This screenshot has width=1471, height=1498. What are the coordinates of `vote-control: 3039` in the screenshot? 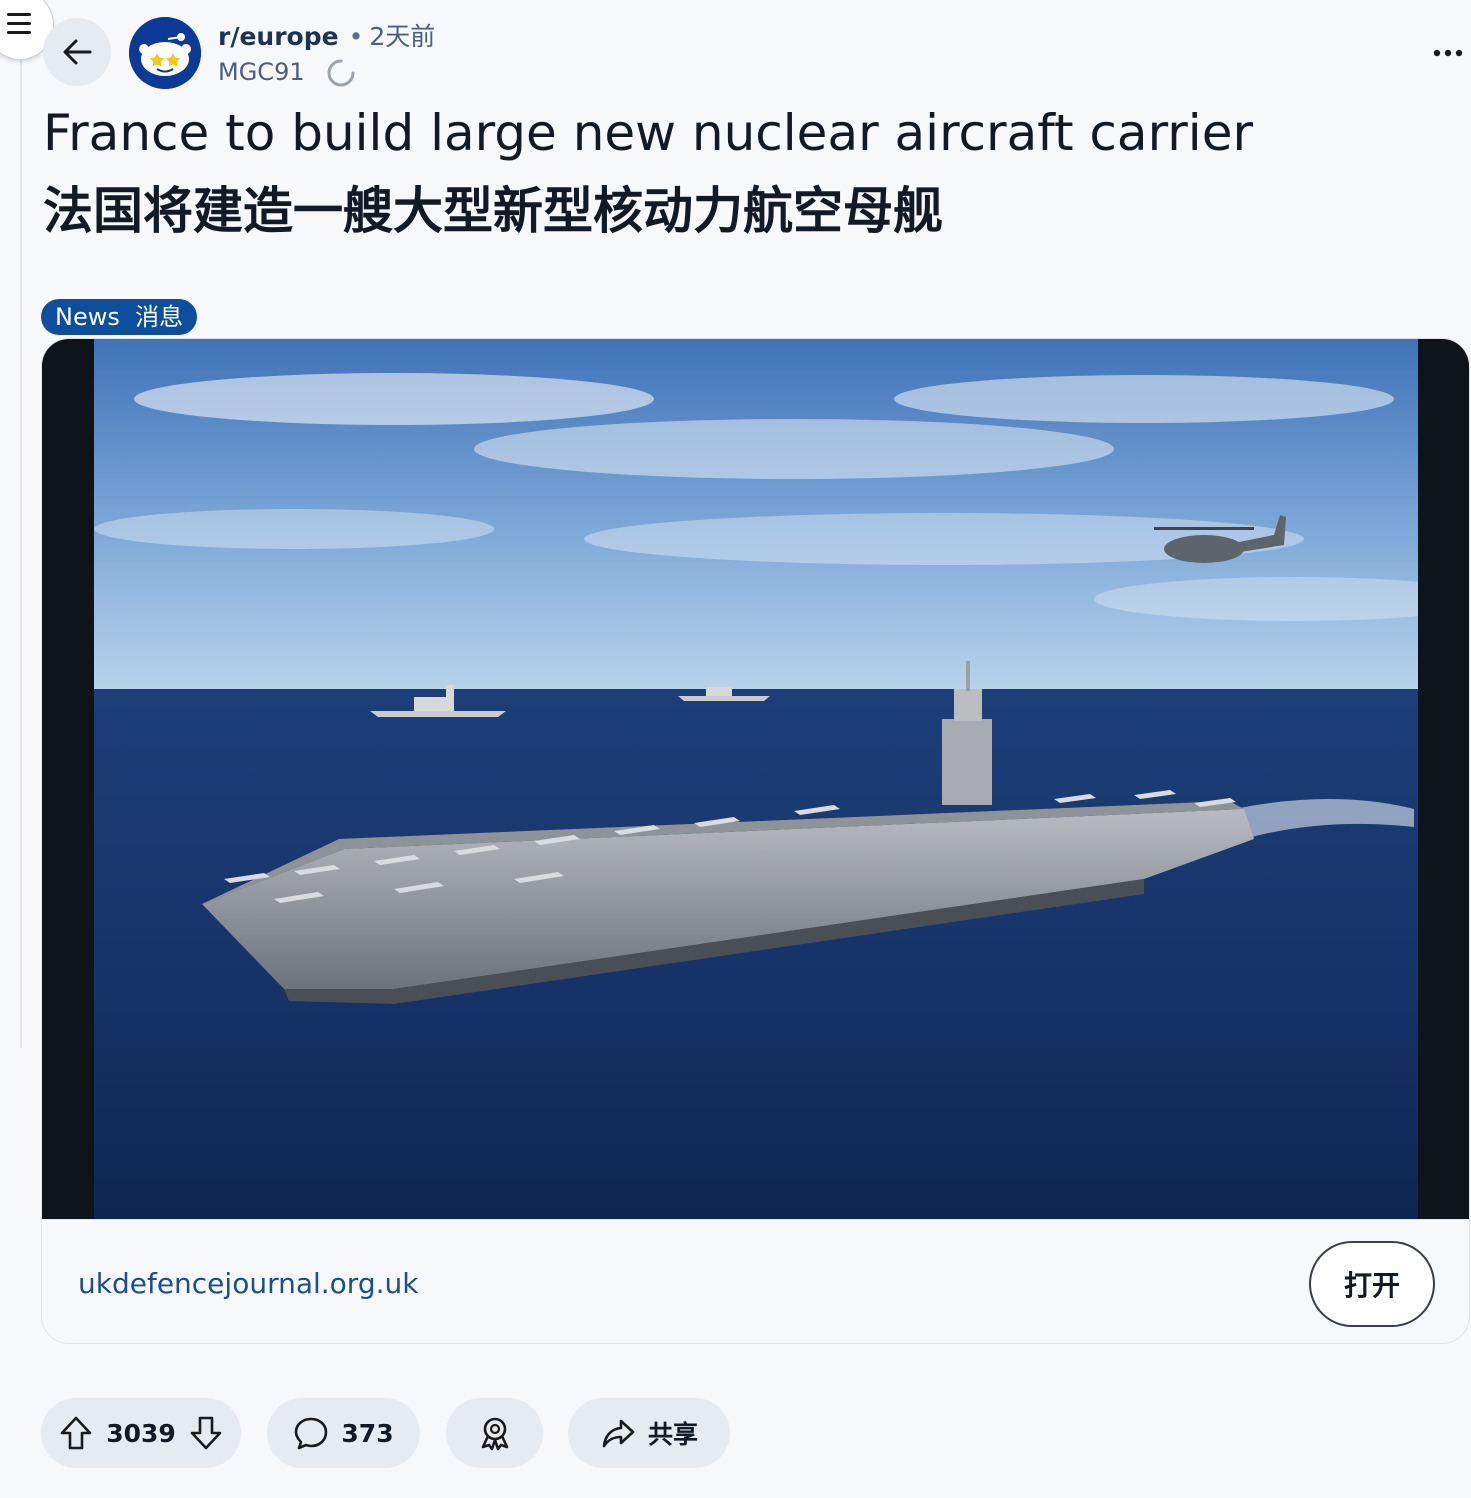 It's located at (141, 1433).